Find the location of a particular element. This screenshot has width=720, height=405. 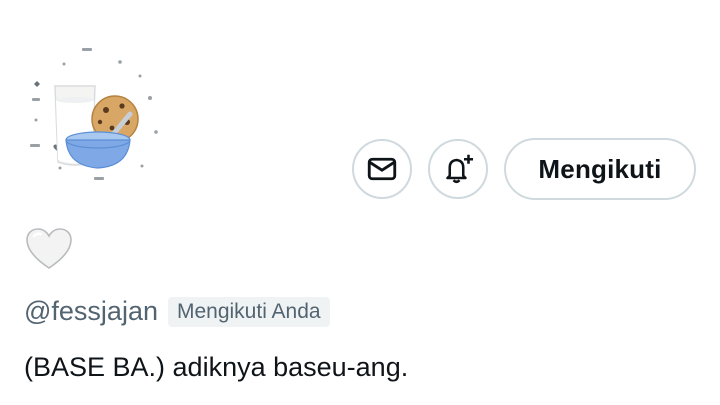

follows-you-badge: Mengikuti Anda is located at coordinates (248, 311).